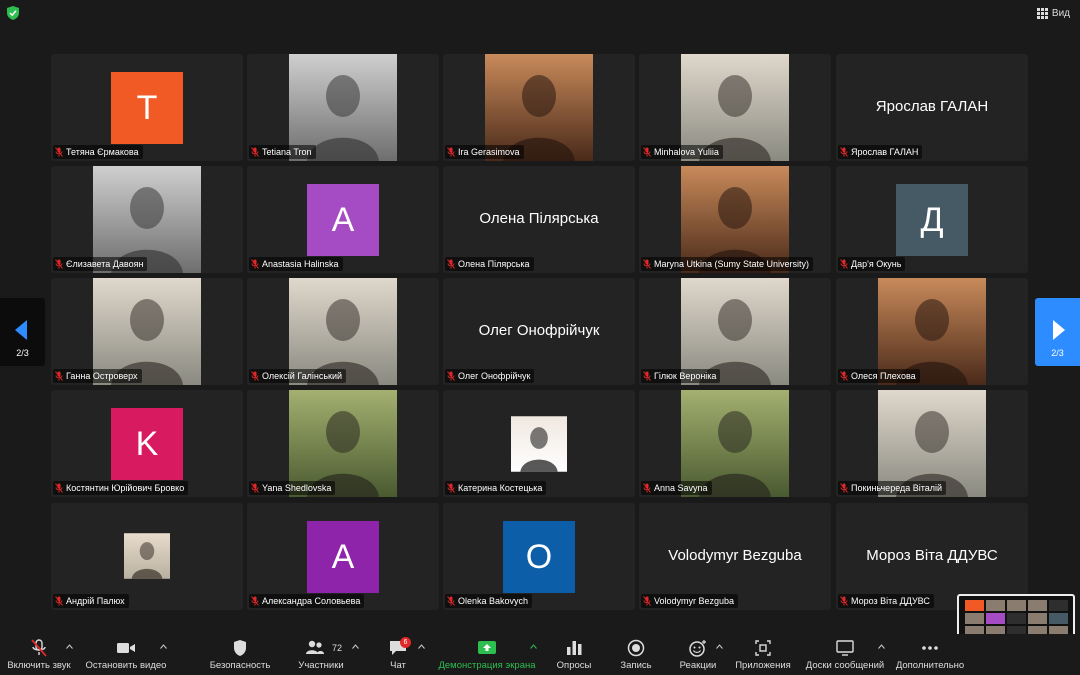  I want to click on participant-name-label: Катерина Костецька, so click(496, 488).